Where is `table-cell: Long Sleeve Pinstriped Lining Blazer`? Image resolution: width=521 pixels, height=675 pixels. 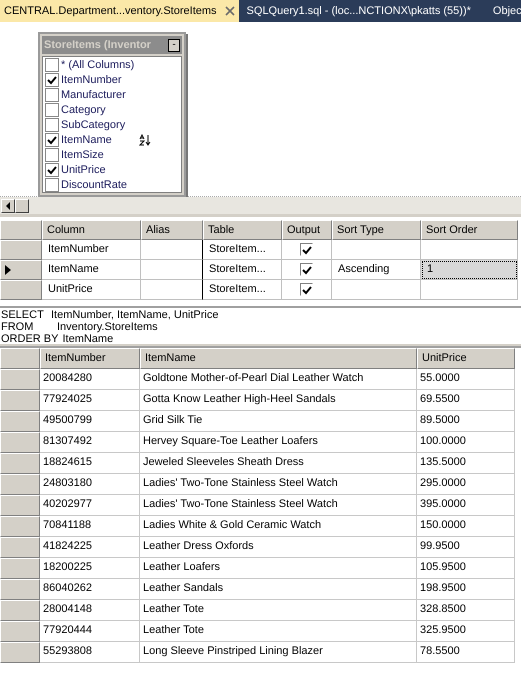
table-cell: Long Sleeve Pinstriped Lining Blazer is located at coordinates (278, 652).